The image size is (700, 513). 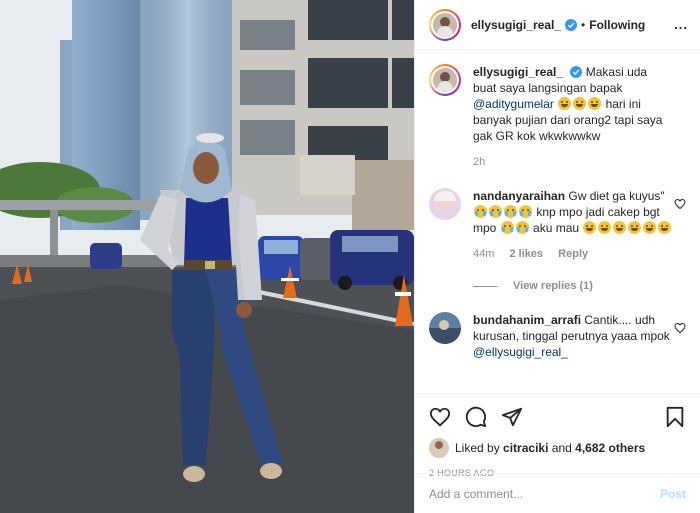 What do you see at coordinates (445, 80) in the screenshot?
I see `caption-avatar` at bounding box center [445, 80].